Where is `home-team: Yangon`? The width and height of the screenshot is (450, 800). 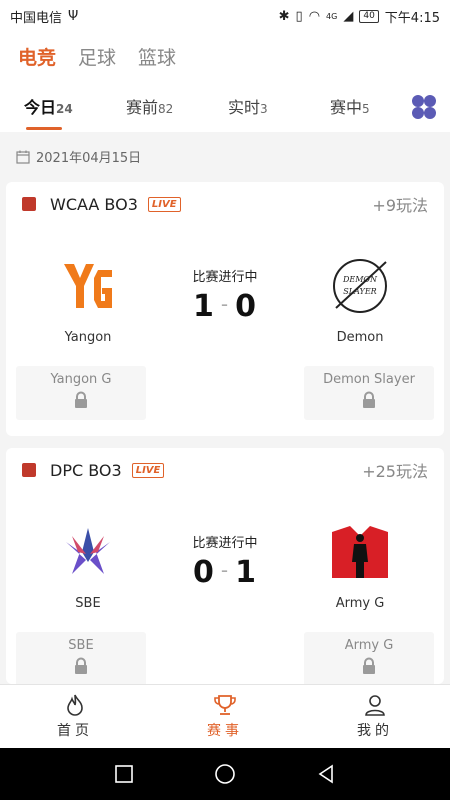 home-team: Yangon is located at coordinates (88, 300).